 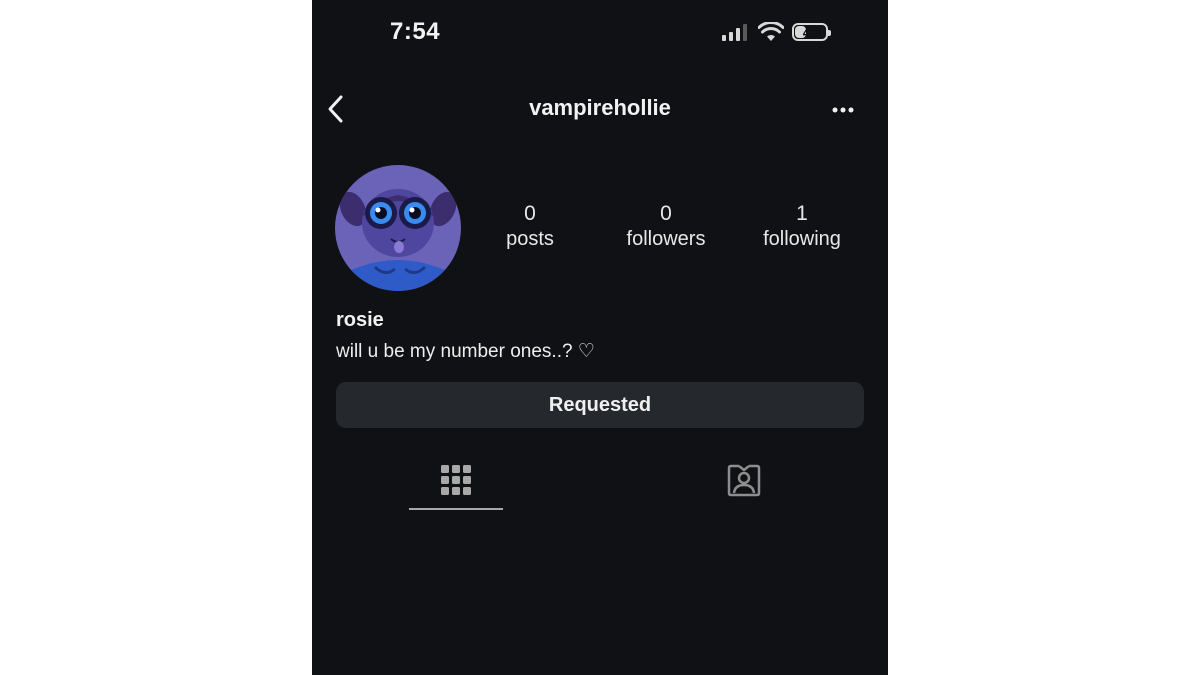 I want to click on status-time: 7:54, so click(x=415, y=31).